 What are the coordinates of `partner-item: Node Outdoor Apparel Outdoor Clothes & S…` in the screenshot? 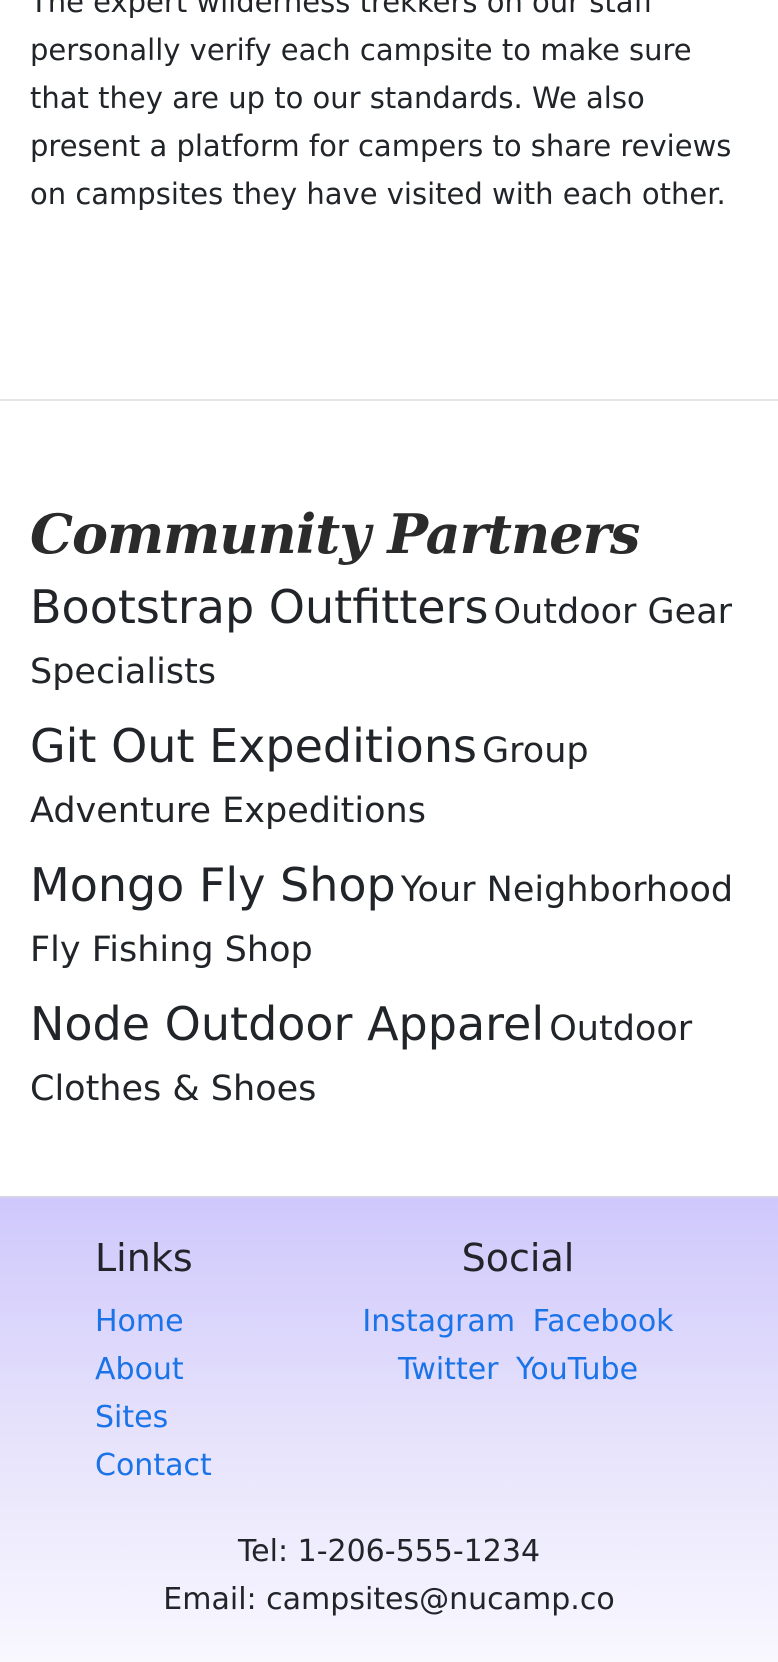 It's located at (395, 1059).